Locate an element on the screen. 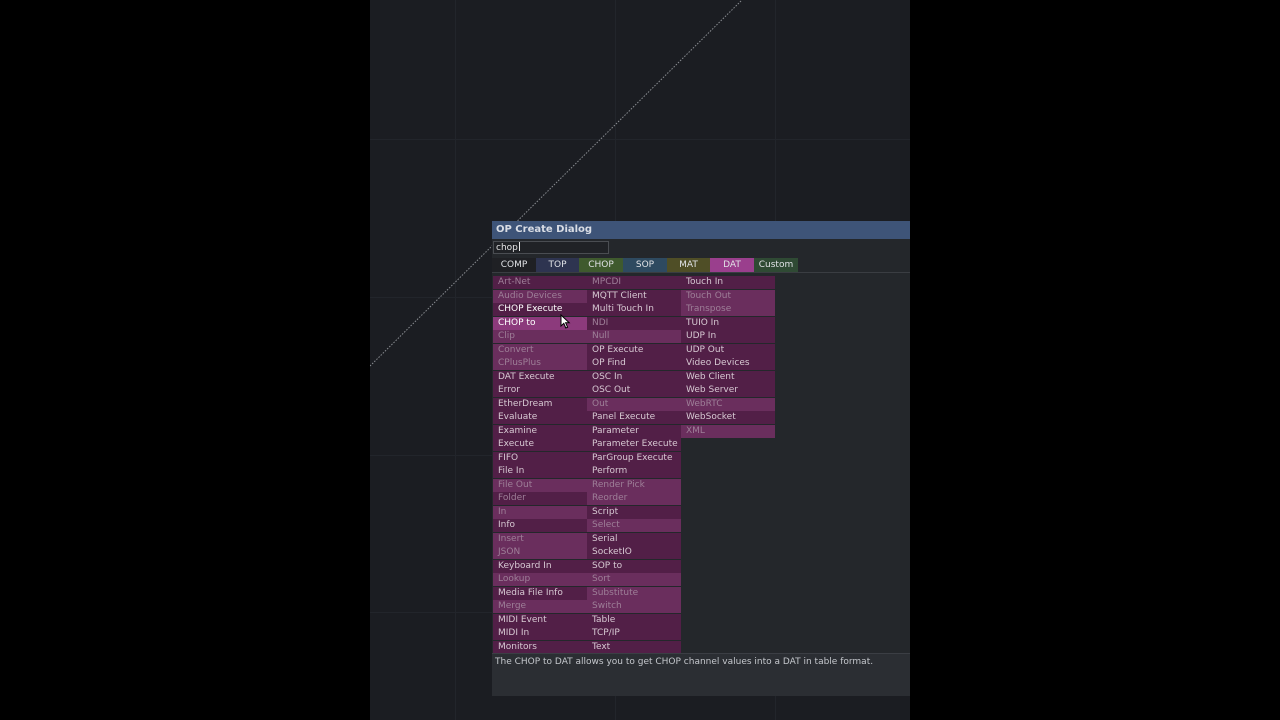 The height and width of the screenshot is (720, 1280). operator-item: Select is located at coordinates (634, 525).